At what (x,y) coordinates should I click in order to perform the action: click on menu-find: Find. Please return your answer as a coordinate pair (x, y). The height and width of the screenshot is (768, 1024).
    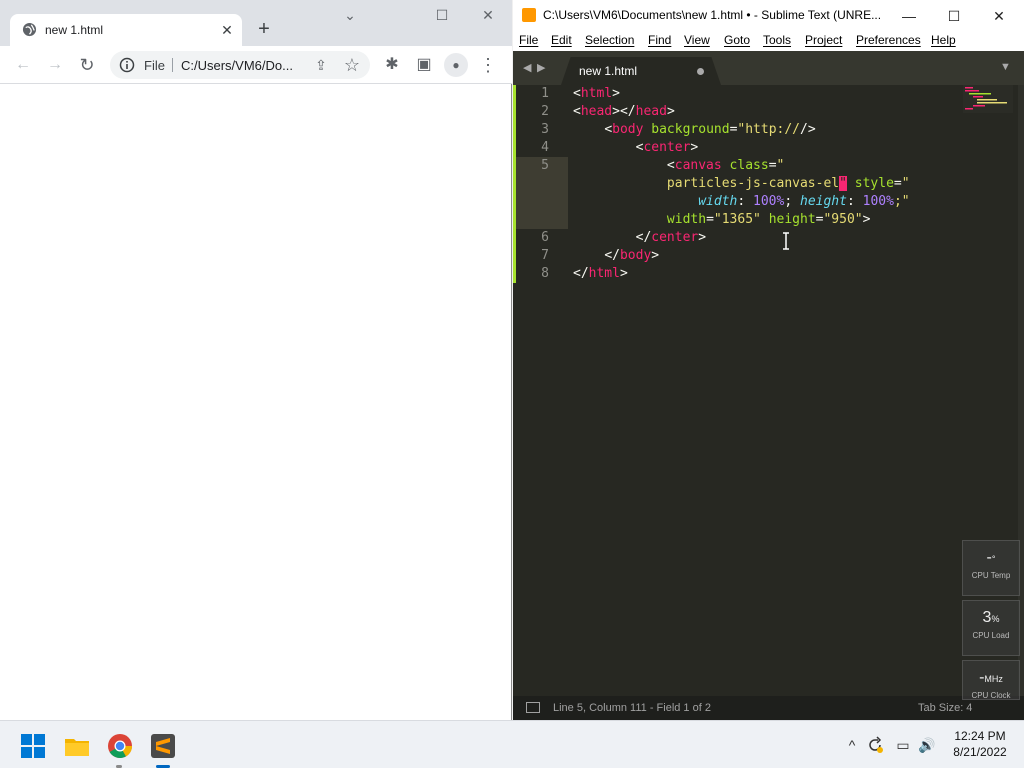
    Looking at the image, I should click on (659, 40).